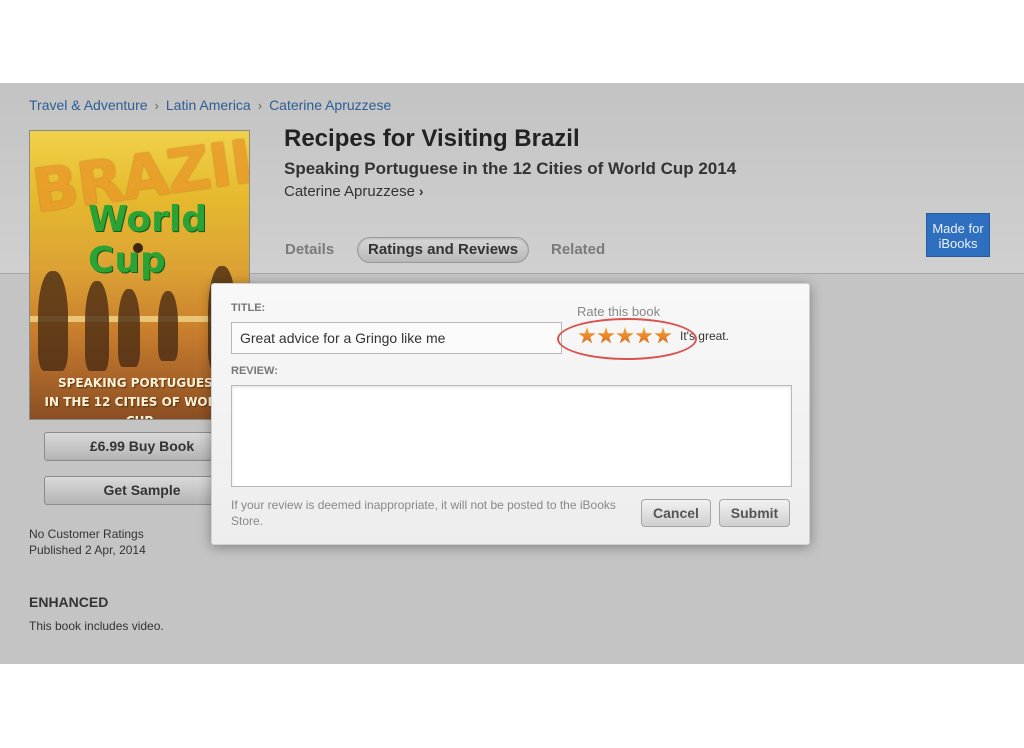 The height and width of the screenshot is (748, 1024). I want to click on enhanced-heading: ENHANCED, so click(69, 602).